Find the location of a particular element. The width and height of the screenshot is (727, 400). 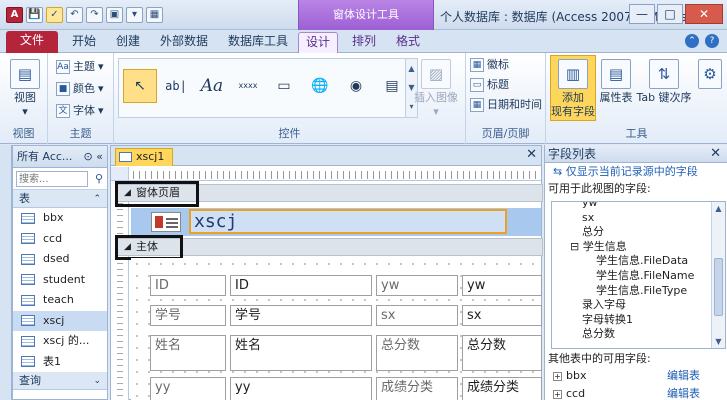

colors-button: ■ 颜色 ▾ is located at coordinates (80, 89).